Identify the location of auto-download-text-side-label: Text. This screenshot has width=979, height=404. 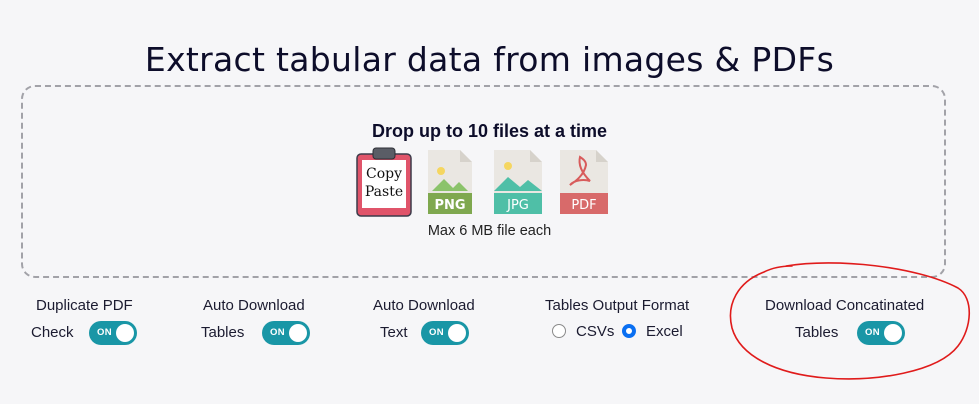
(394, 332).